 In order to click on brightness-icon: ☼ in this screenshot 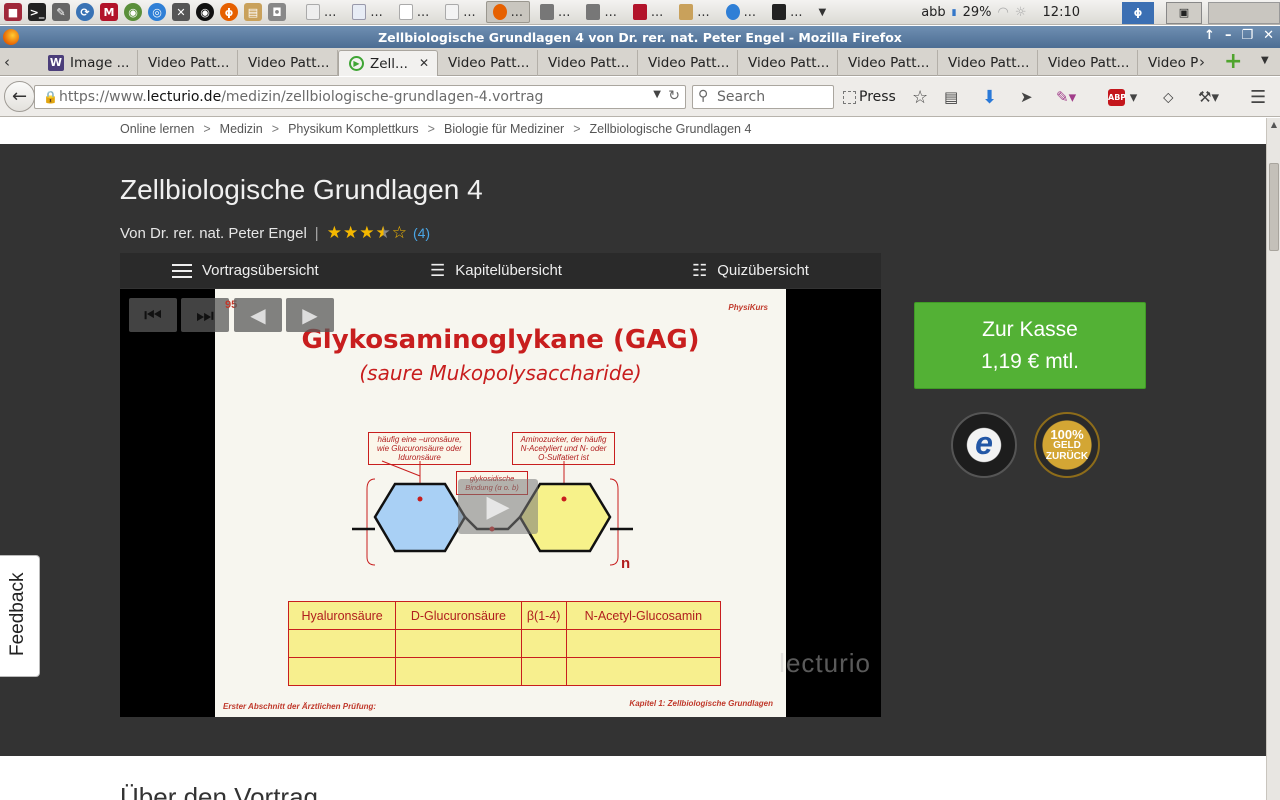, I will do `click(1021, 12)`.